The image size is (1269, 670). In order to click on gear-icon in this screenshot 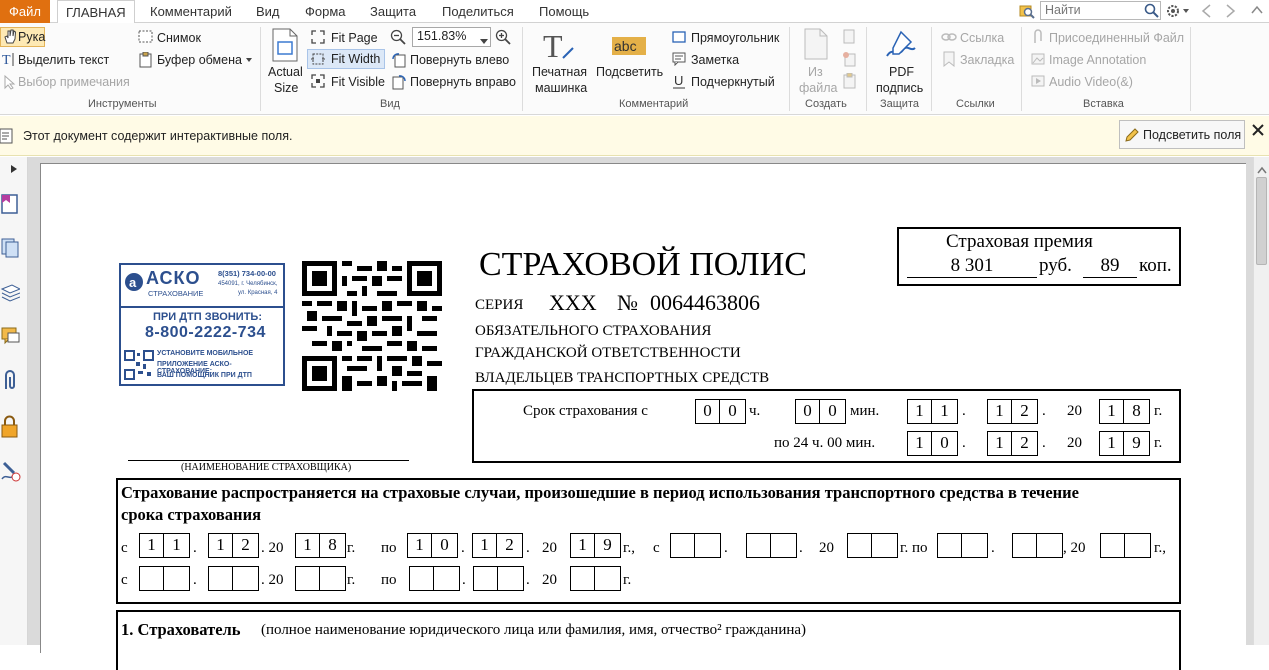, I will do `click(1178, 12)`.